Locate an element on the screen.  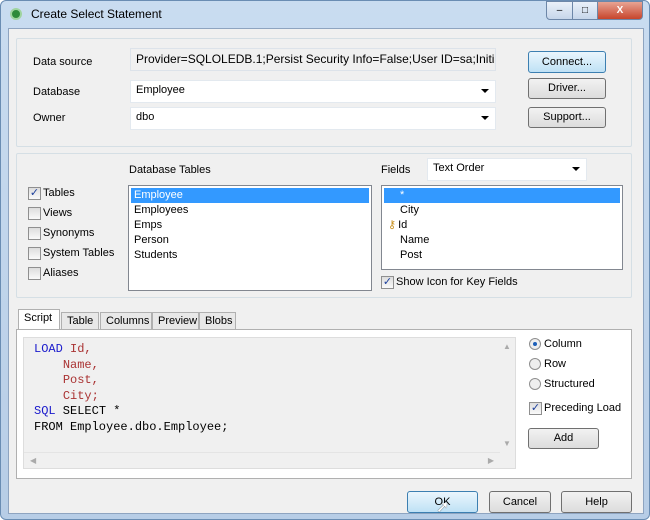
tables-list: Employee Employees Emps Person Students is located at coordinates (250, 238).